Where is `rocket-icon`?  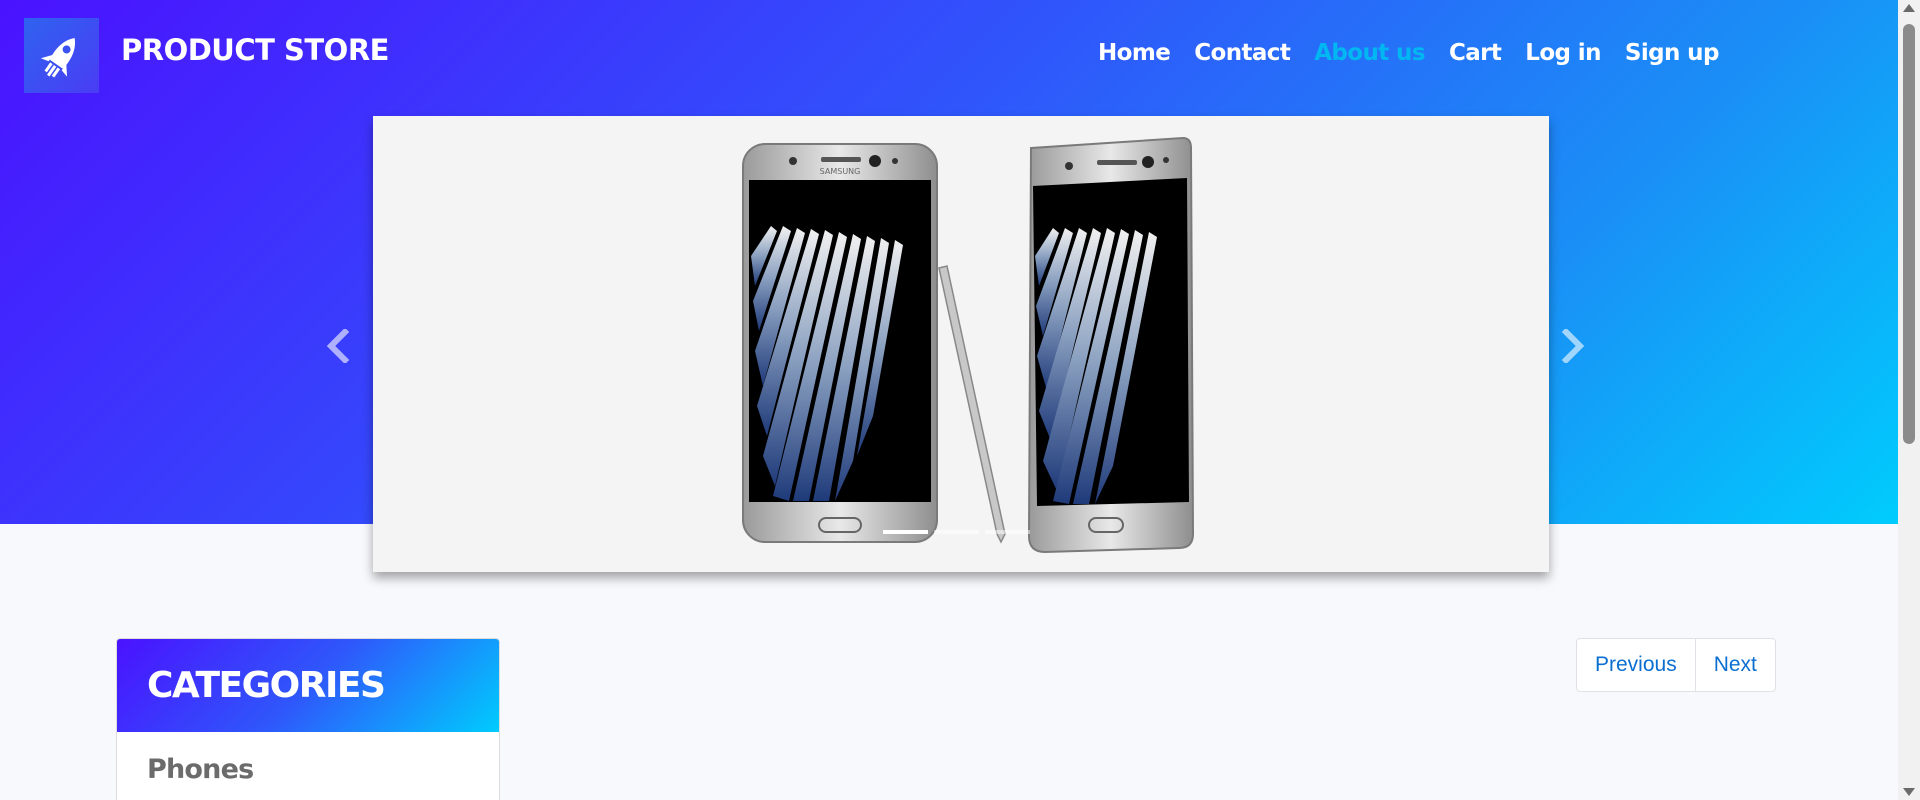 rocket-icon is located at coordinates (61, 55).